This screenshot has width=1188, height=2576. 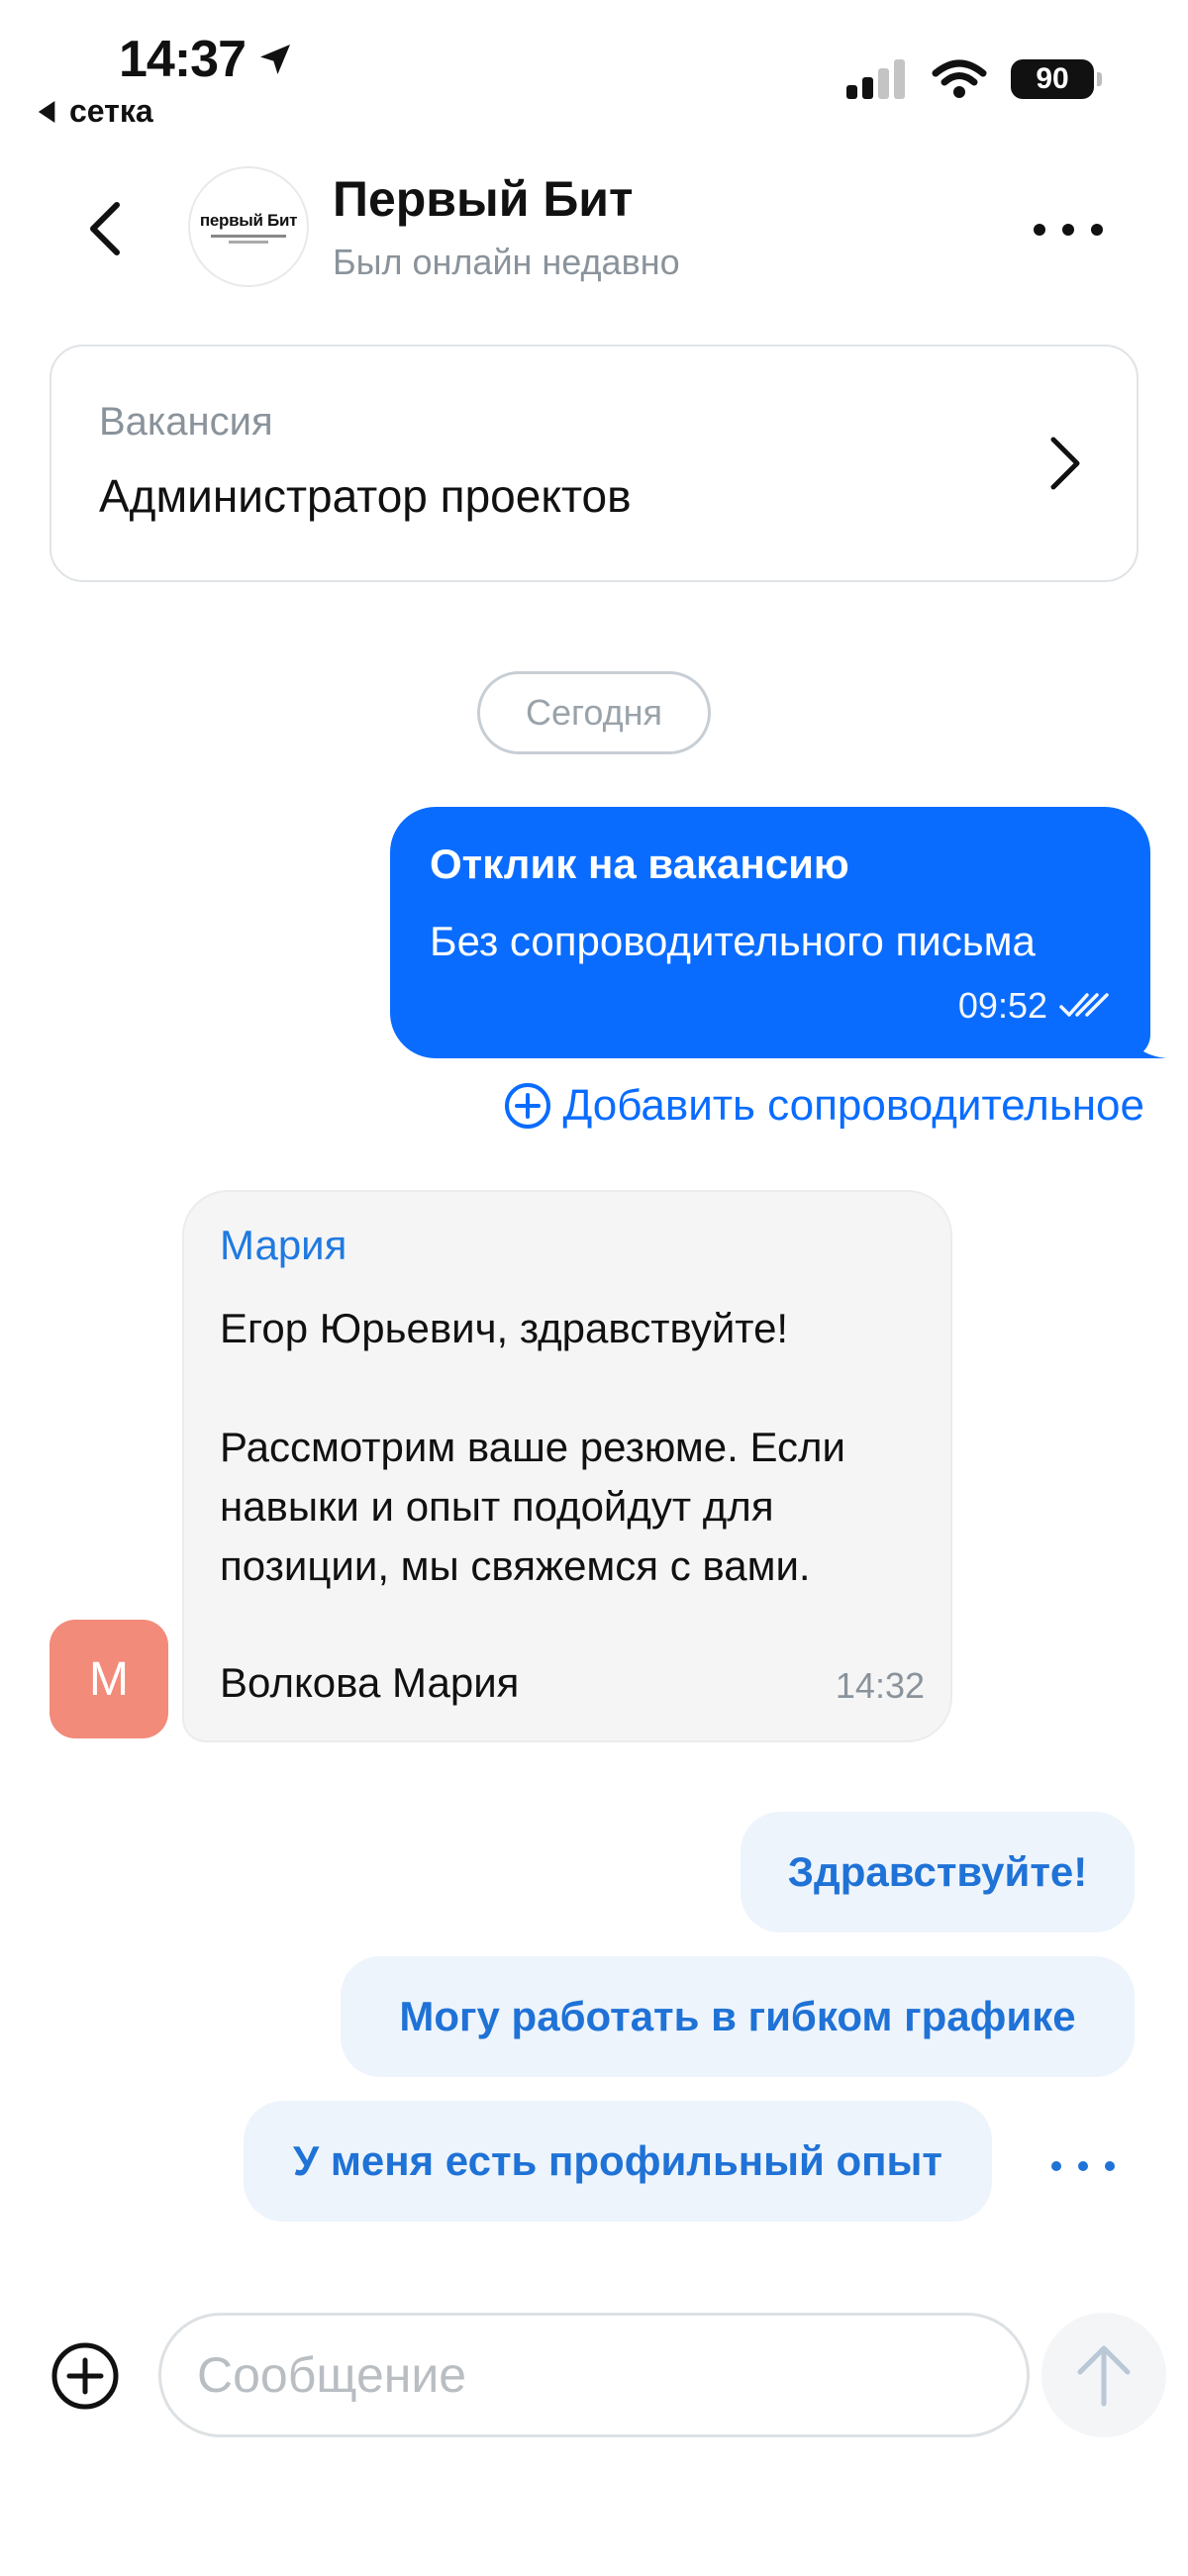 I want to click on online-status: Был онлайн недавно, so click(x=507, y=262).